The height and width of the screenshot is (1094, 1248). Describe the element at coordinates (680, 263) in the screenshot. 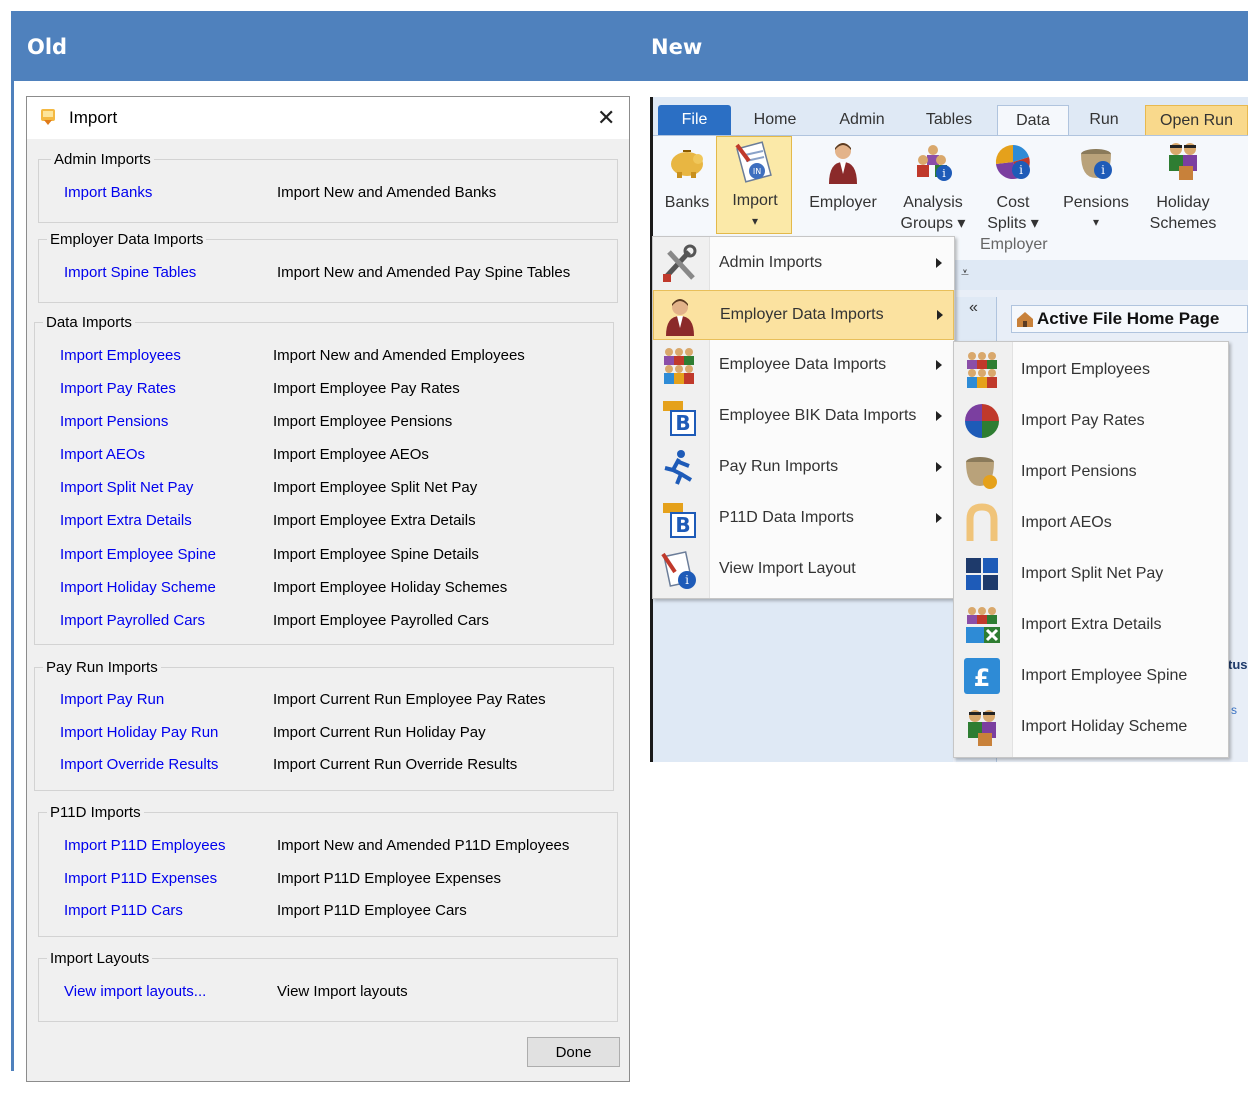

I see `tools-icon` at that location.